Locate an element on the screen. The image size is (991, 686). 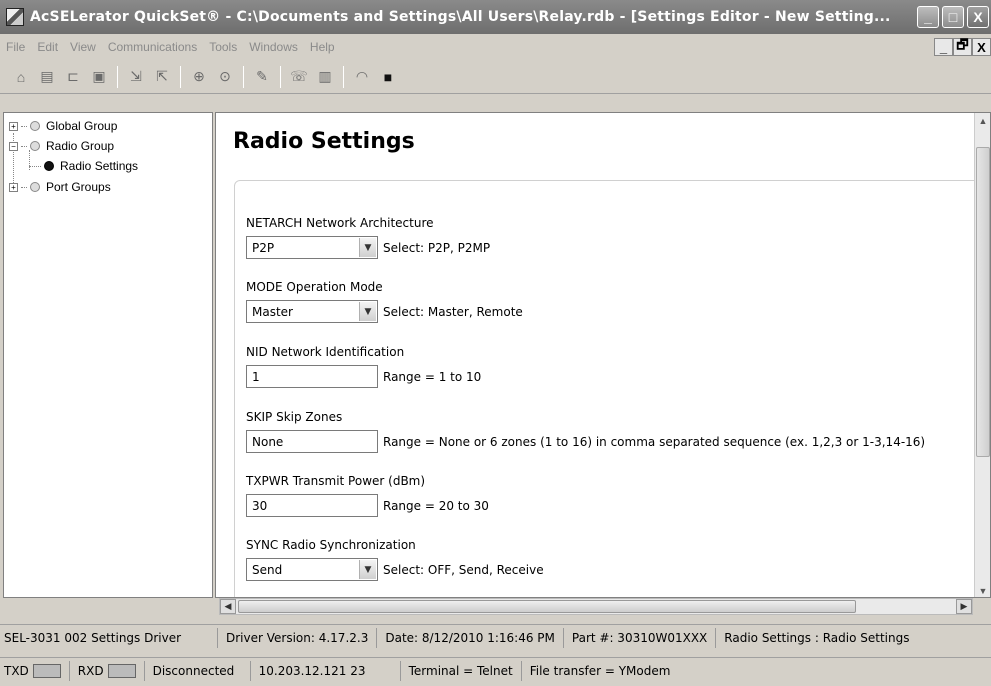
menu-view: View is located at coordinates (83, 47).